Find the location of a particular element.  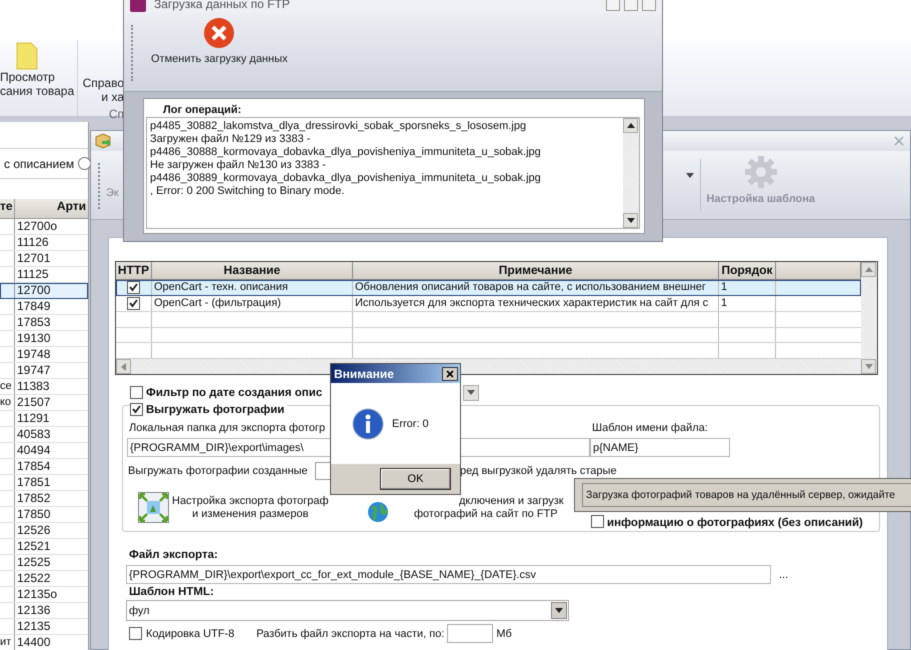

column-header: Название is located at coordinates (252, 271).